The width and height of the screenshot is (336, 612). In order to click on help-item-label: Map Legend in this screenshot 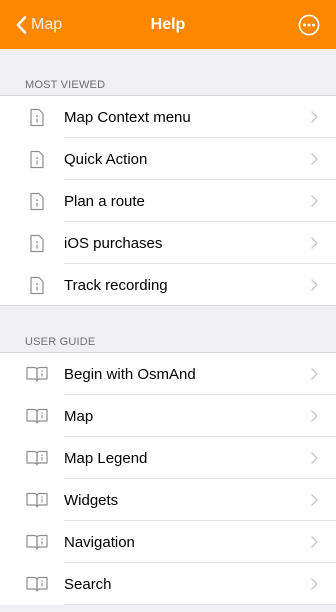, I will do `click(106, 458)`.